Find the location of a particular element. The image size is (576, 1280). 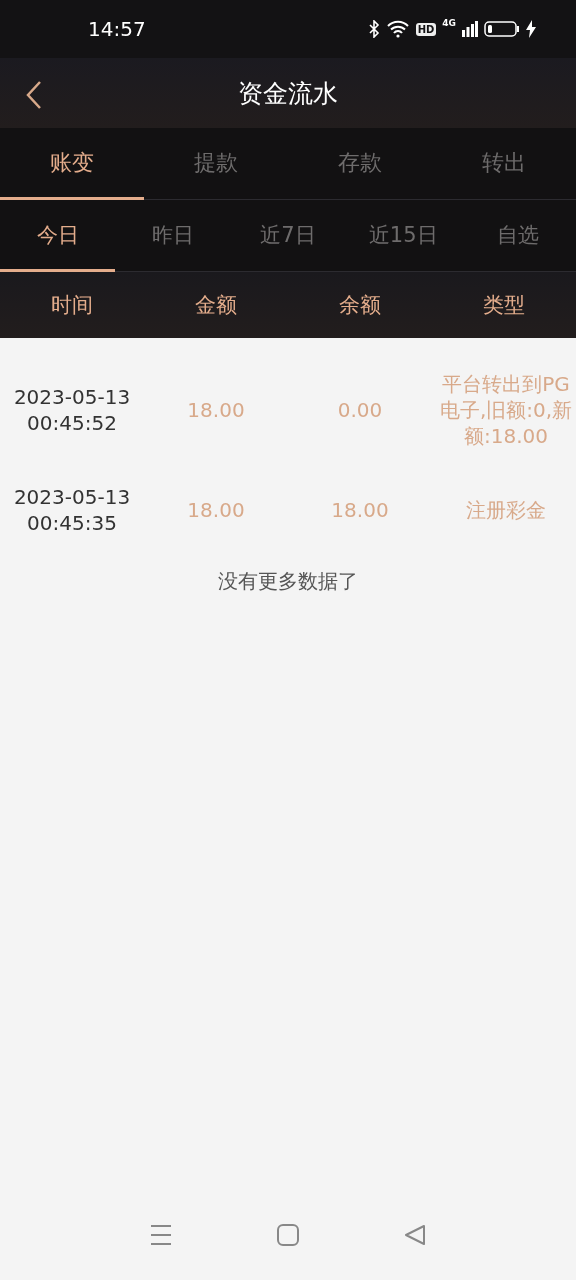

charging-icon is located at coordinates (531, 29).